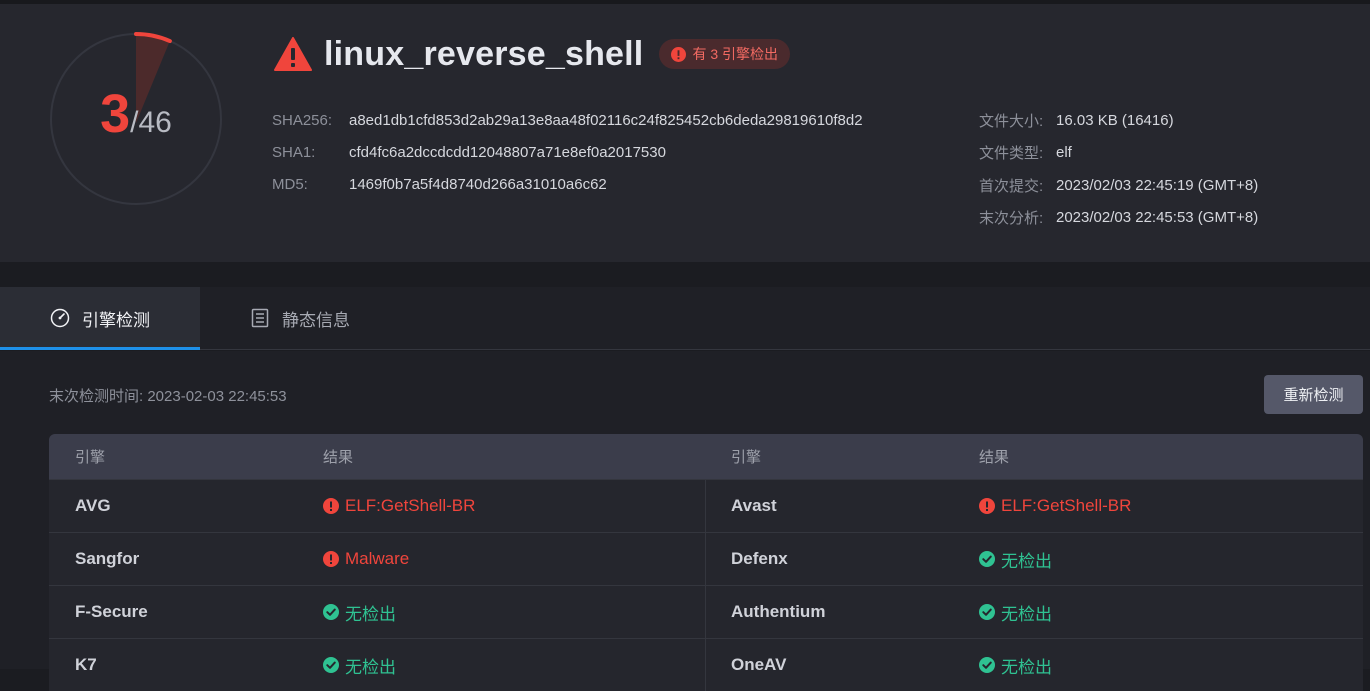 The height and width of the screenshot is (691, 1370). I want to click on detection-badge: 有 3 引擎检出, so click(725, 54).